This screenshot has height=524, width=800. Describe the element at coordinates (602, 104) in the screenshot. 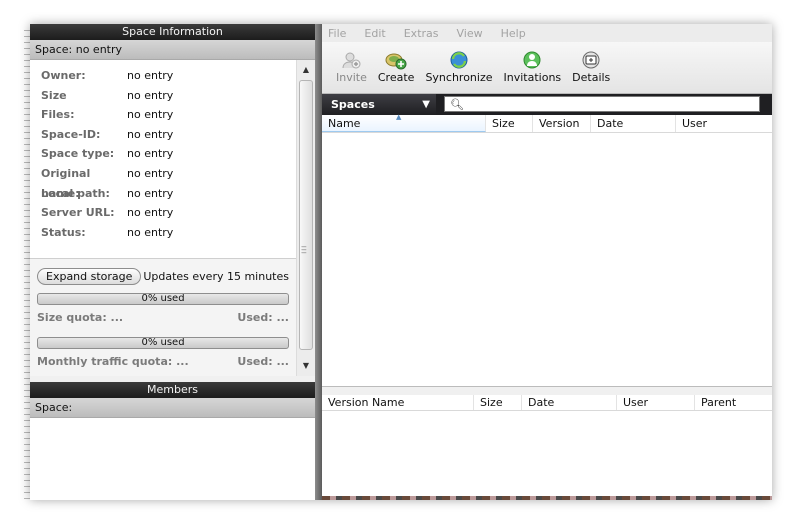

I see `spaces-search-input: 🔍︎` at that location.